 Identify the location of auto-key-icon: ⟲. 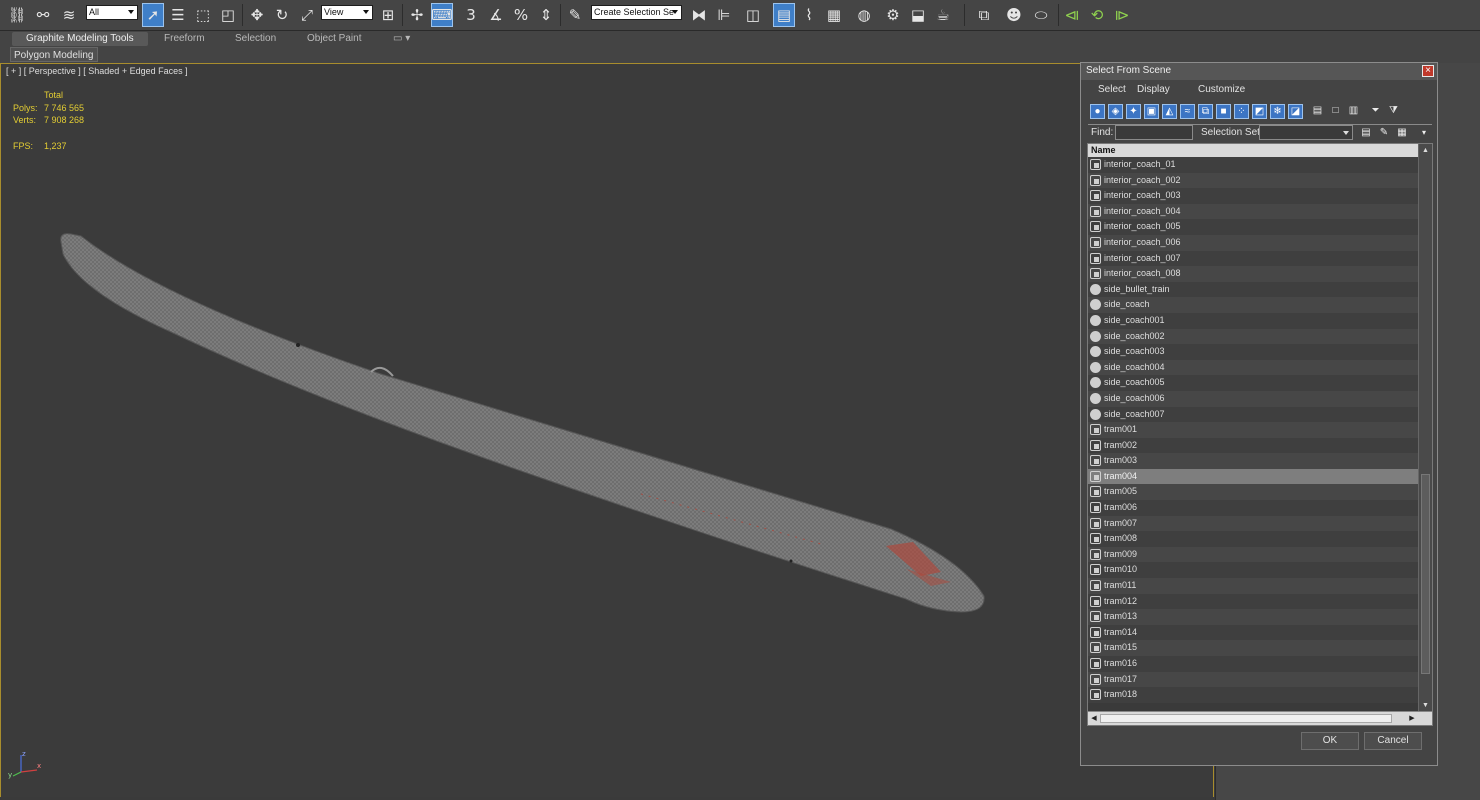
(1097, 15).